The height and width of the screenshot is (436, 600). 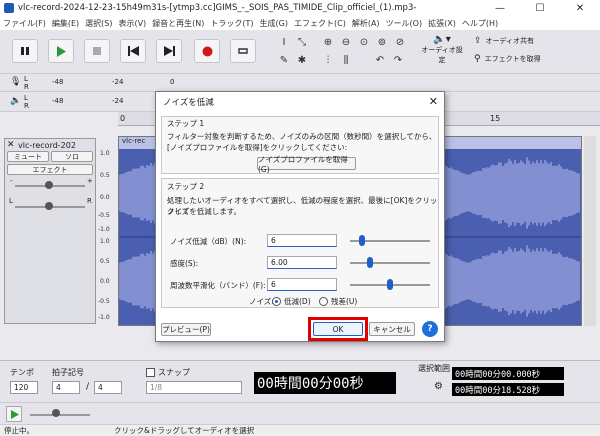 I want to click on snap-label: スナップ, so click(x=174, y=372).